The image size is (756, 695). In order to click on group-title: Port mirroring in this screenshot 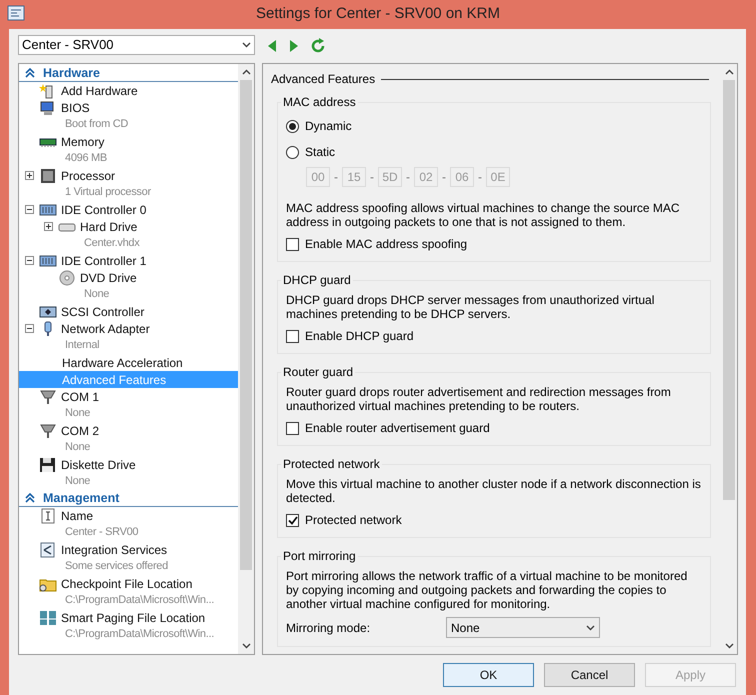, I will do `click(319, 556)`.